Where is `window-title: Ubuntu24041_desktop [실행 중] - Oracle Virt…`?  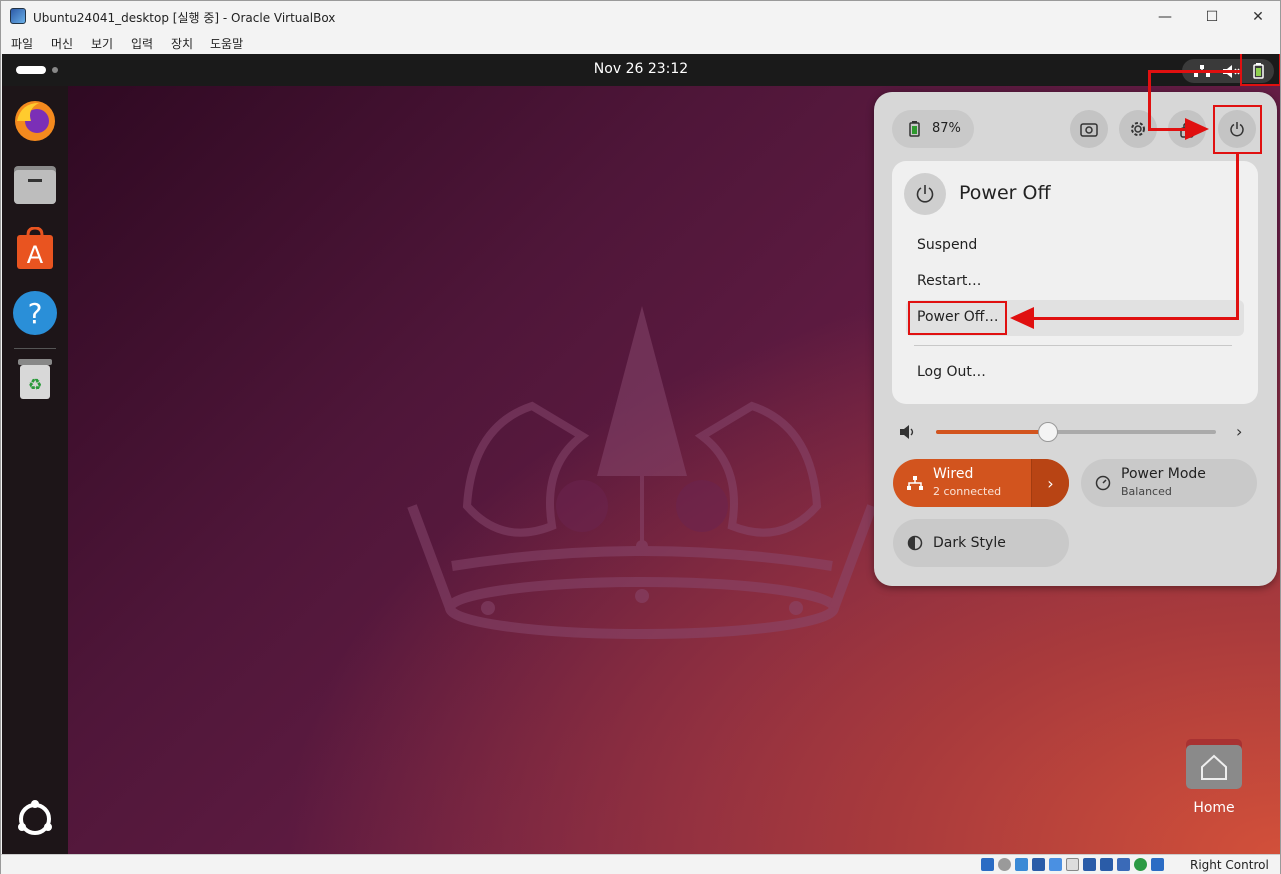
window-title: Ubuntu24041_desktop [실행 중] - Oracle Virt… is located at coordinates (184, 18).